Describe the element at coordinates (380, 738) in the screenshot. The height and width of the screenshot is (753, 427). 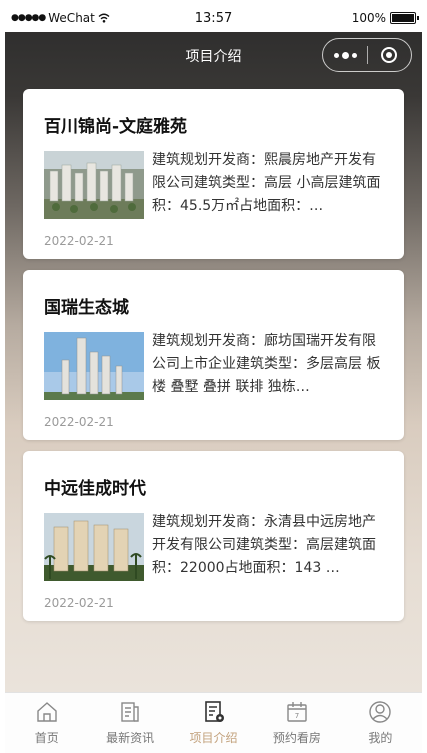
I see `tab-label: 我的` at that location.